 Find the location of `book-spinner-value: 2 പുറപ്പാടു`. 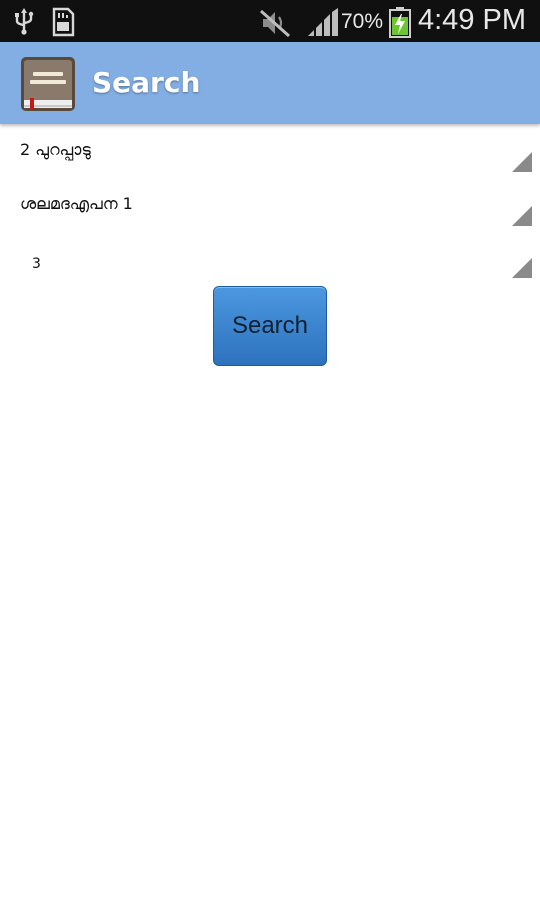

book-spinner-value: 2 പുറപ്പാടു is located at coordinates (55, 149).